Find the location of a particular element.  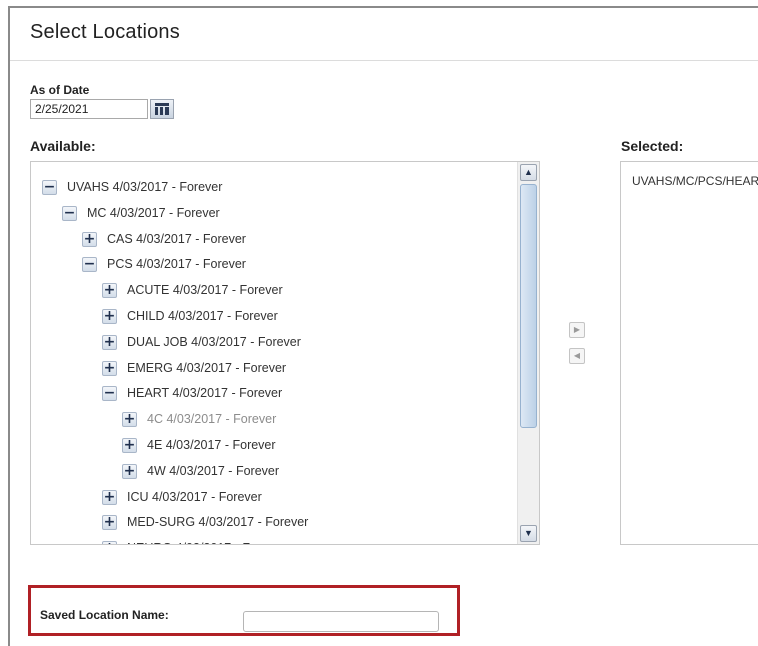

tree-item-label: CHILD 4/03/2017 - Forever is located at coordinates (202, 316).